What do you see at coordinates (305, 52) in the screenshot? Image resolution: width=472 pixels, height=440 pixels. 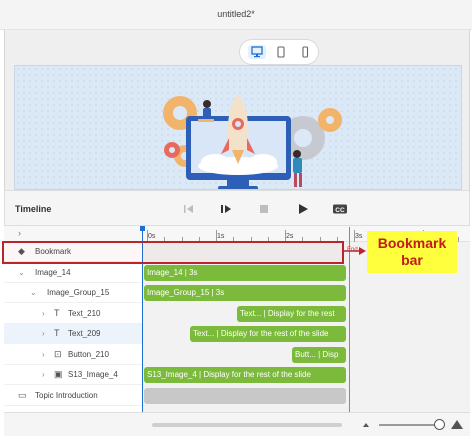 I see `phone-icon` at bounding box center [305, 52].